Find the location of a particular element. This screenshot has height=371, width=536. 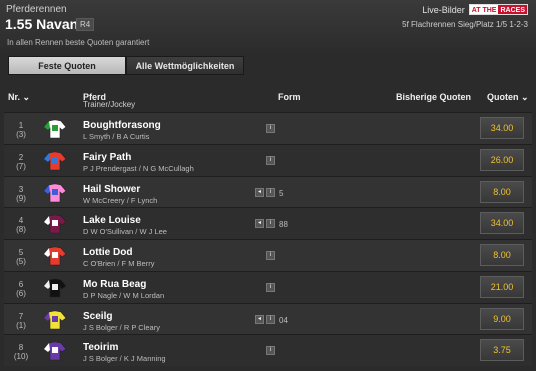

best-odds-guarantee: In allen Rennen beste Quoten garantiert is located at coordinates (78, 42).